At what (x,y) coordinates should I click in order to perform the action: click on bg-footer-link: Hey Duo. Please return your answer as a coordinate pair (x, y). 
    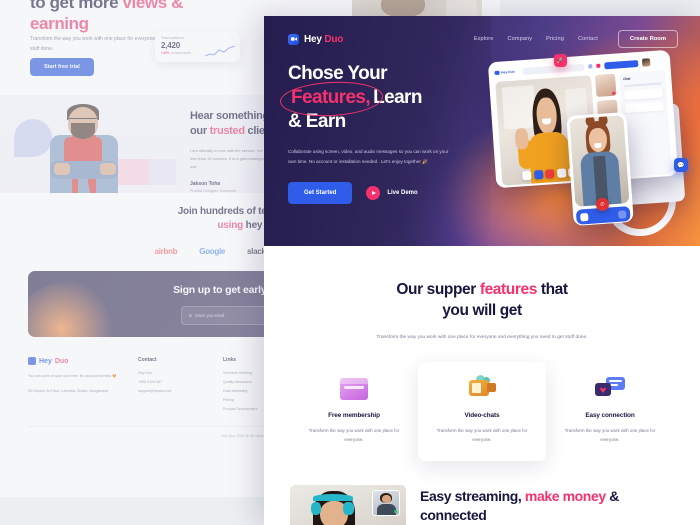
    Looking at the image, I should click on (180, 373).